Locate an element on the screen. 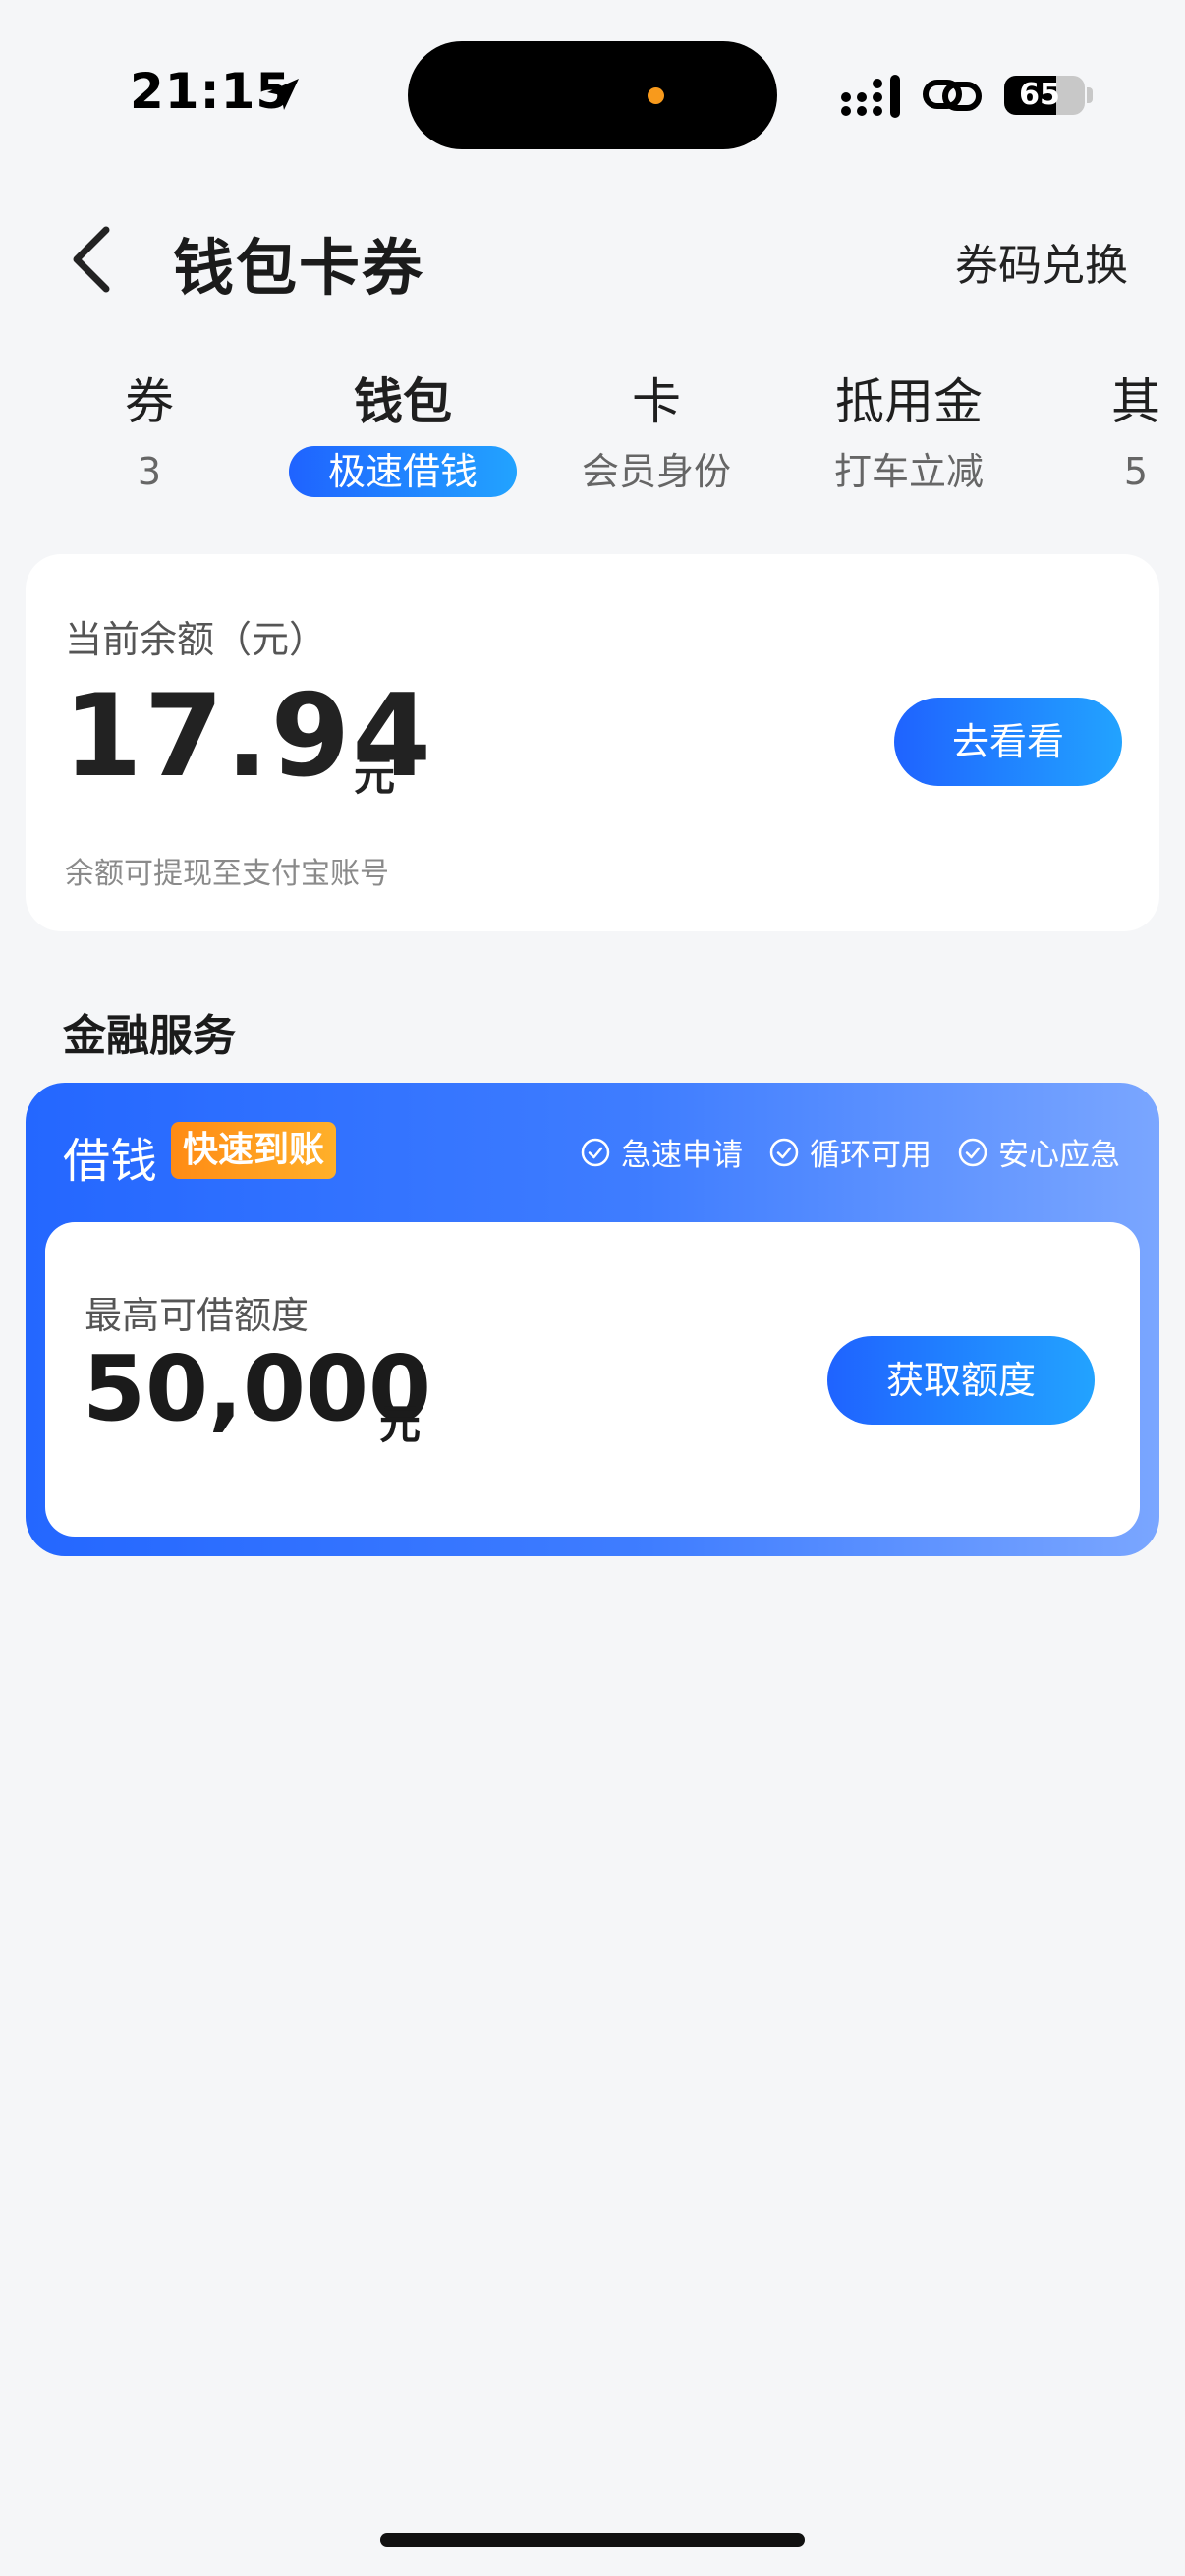 This screenshot has height=2576, width=1185. fast-arrival-badge: 快速到账 is located at coordinates (254, 1150).